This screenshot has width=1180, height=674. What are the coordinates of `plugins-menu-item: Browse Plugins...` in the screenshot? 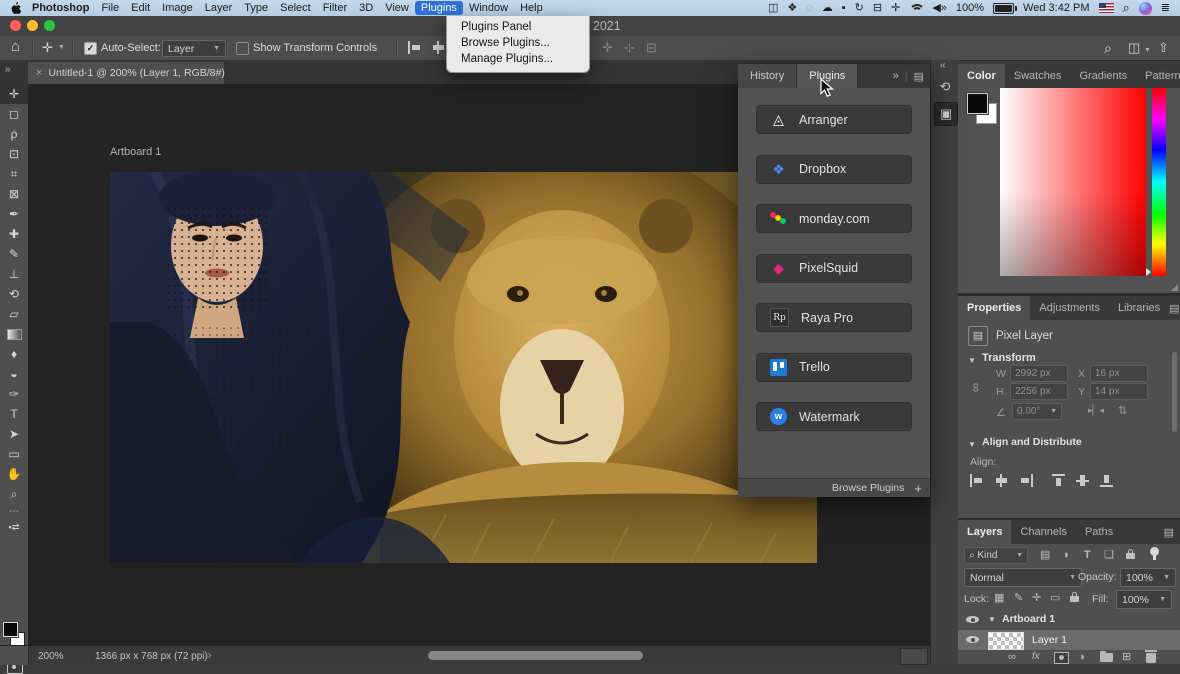 It's located at (518, 43).